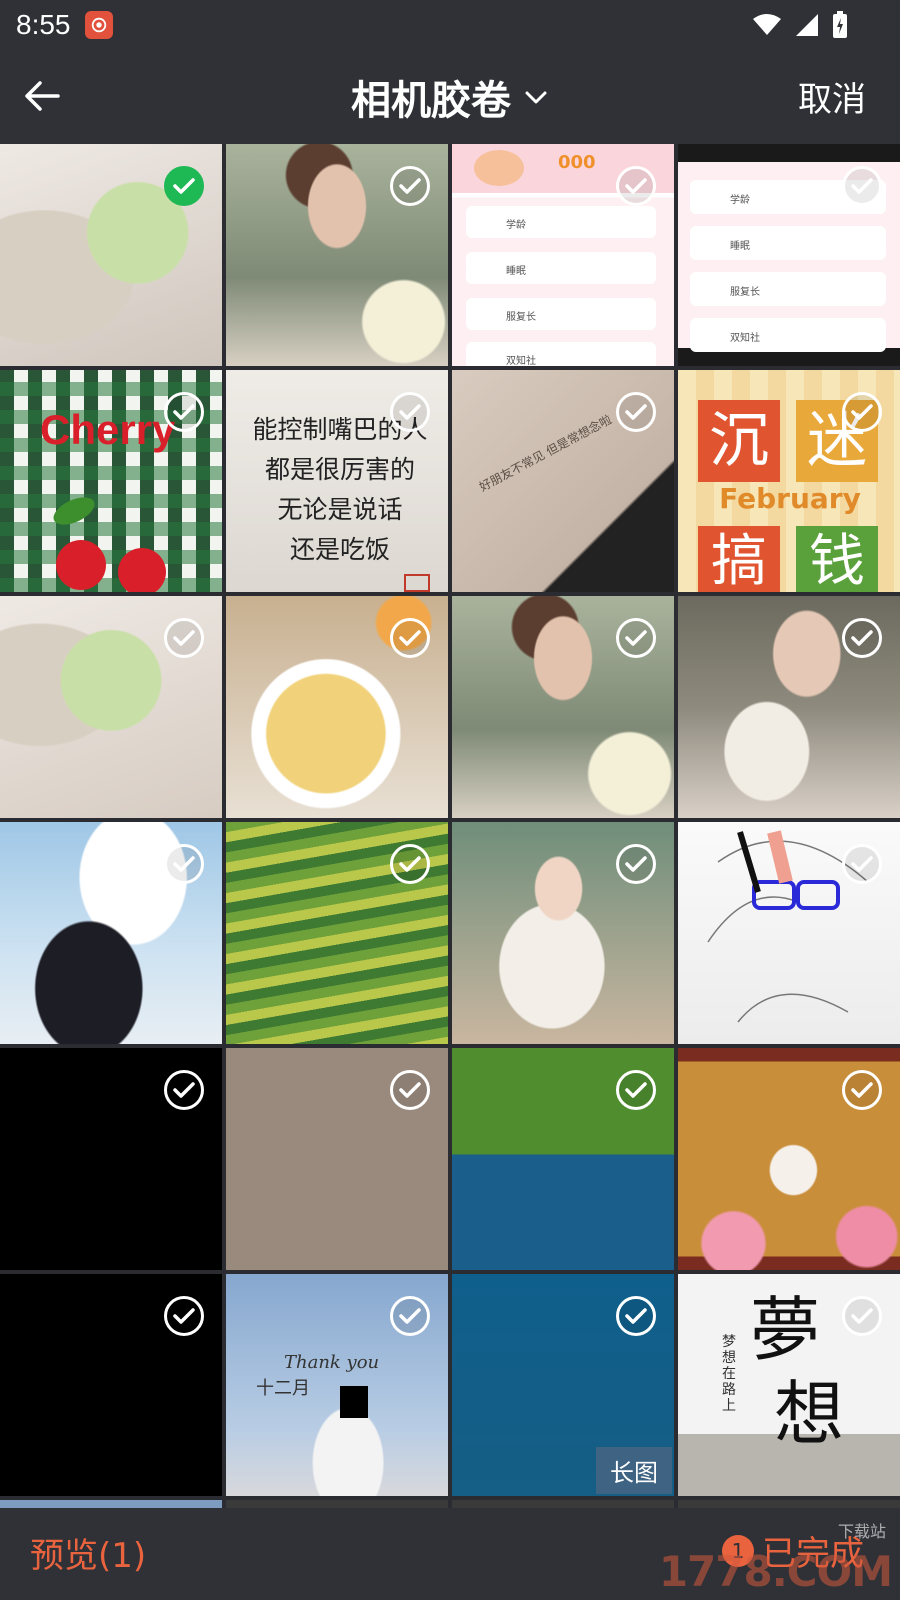 This screenshot has height=1600, width=900. Describe the element at coordinates (840, 25) in the screenshot. I see `battery-icon` at that location.